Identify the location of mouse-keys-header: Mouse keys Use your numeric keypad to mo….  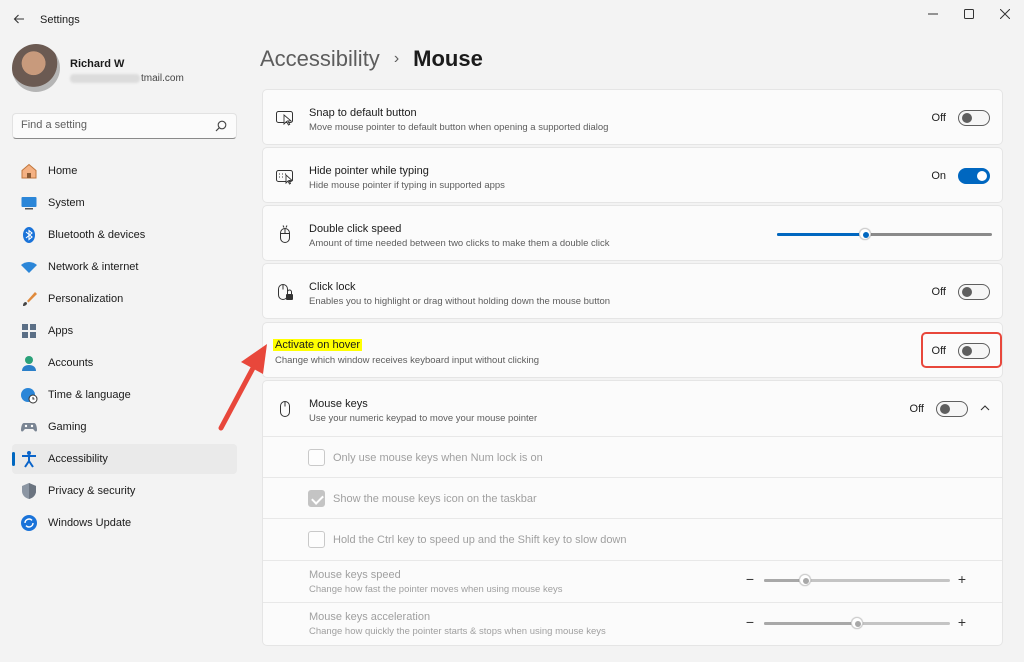
(632, 409).